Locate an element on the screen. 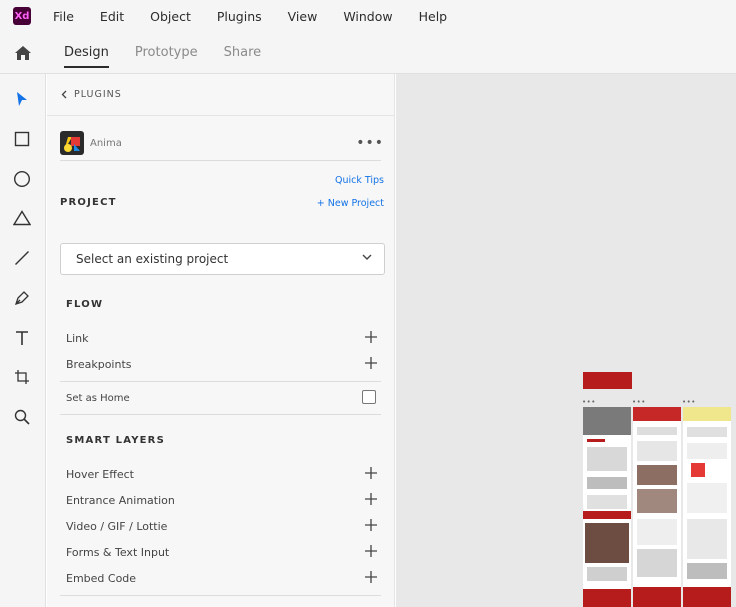 The height and width of the screenshot is (607, 736). smart-layer-row: Embed Code is located at coordinates (222, 578).